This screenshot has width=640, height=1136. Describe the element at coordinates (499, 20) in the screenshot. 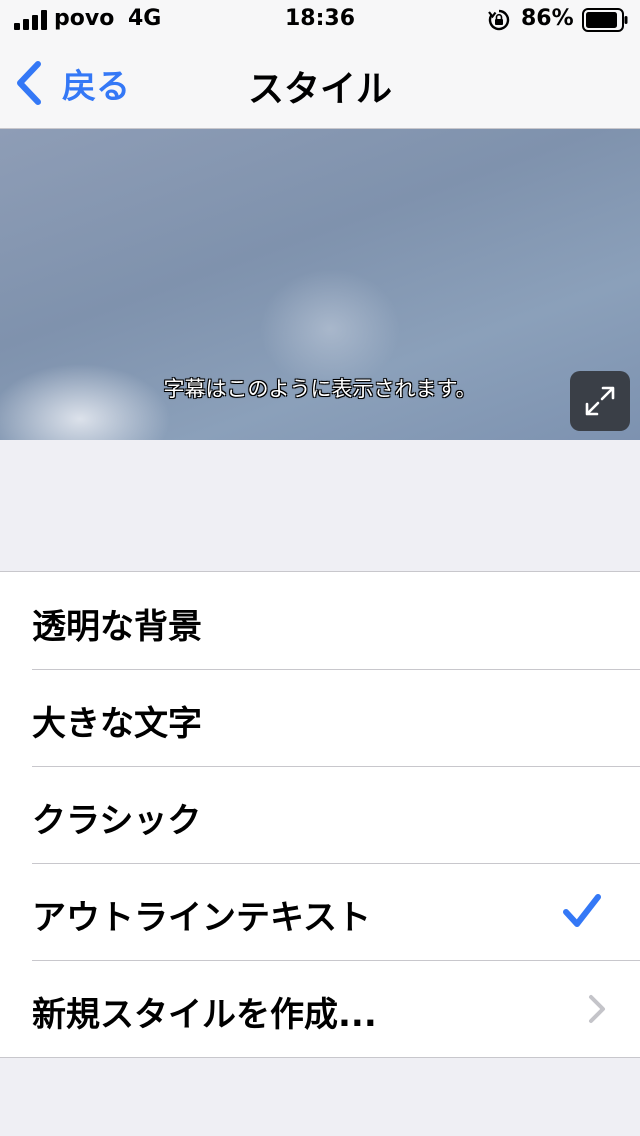

I see `rotation-lock-icon` at that location.